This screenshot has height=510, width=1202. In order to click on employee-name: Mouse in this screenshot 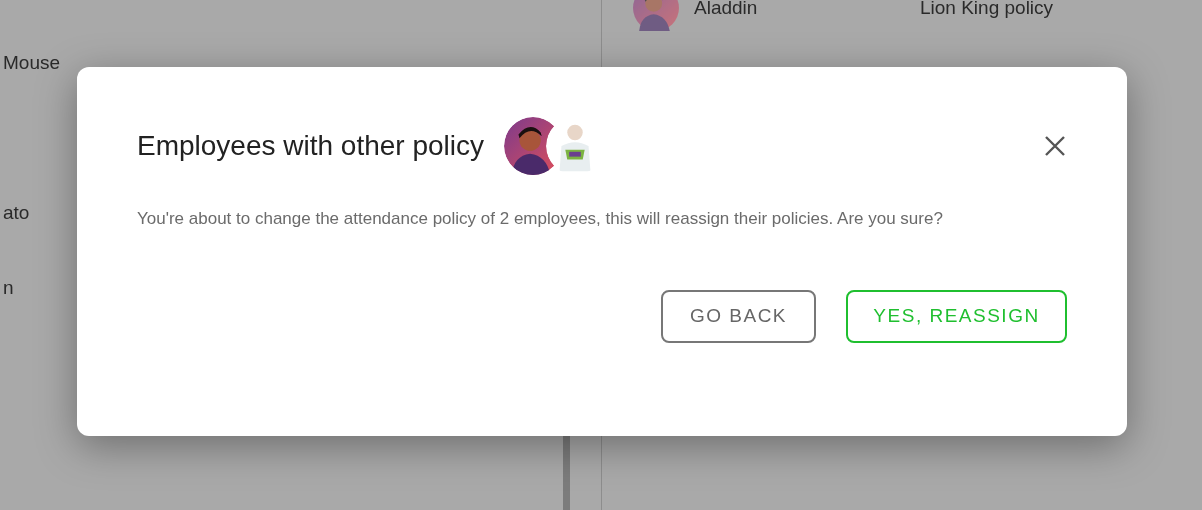, I will do `click(32, 63)`.